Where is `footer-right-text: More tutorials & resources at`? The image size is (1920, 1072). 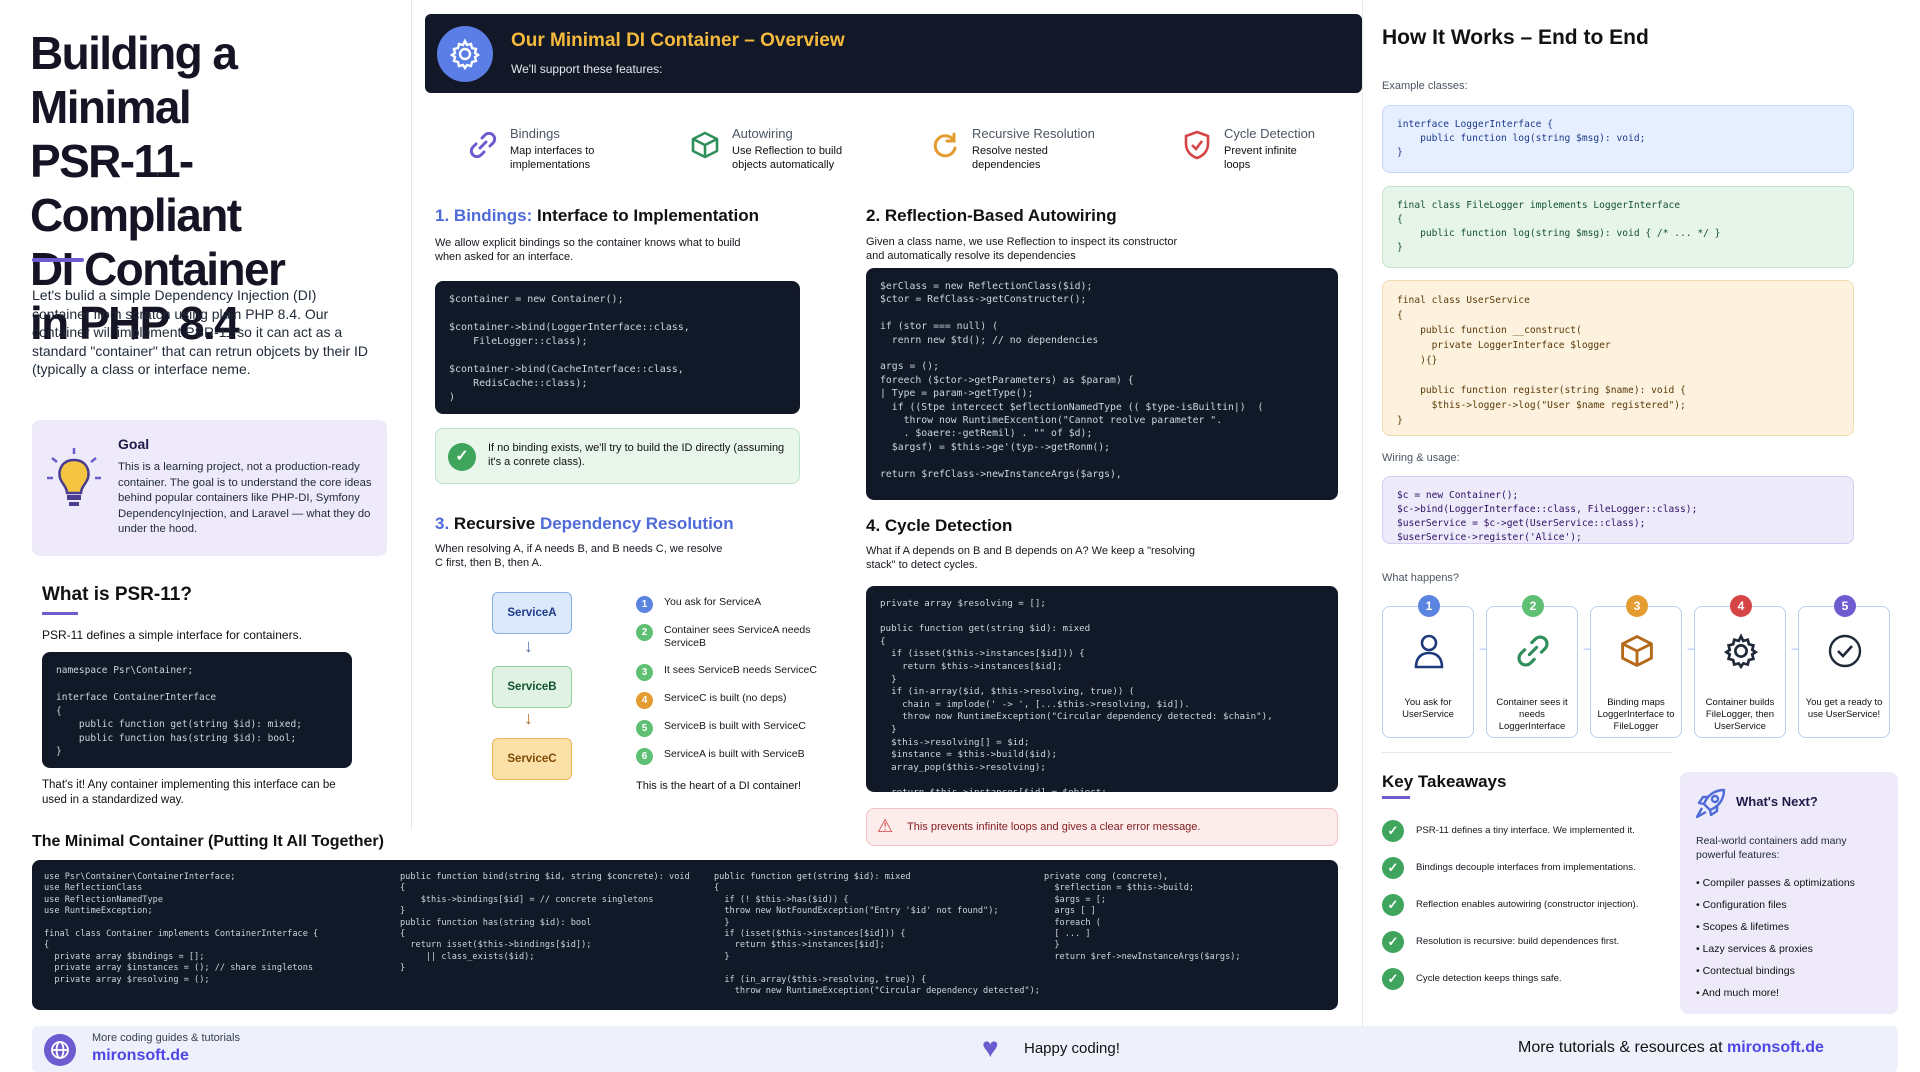 footer-right-text: More tutorials & resources at is located at coordinates (1620, 1047).